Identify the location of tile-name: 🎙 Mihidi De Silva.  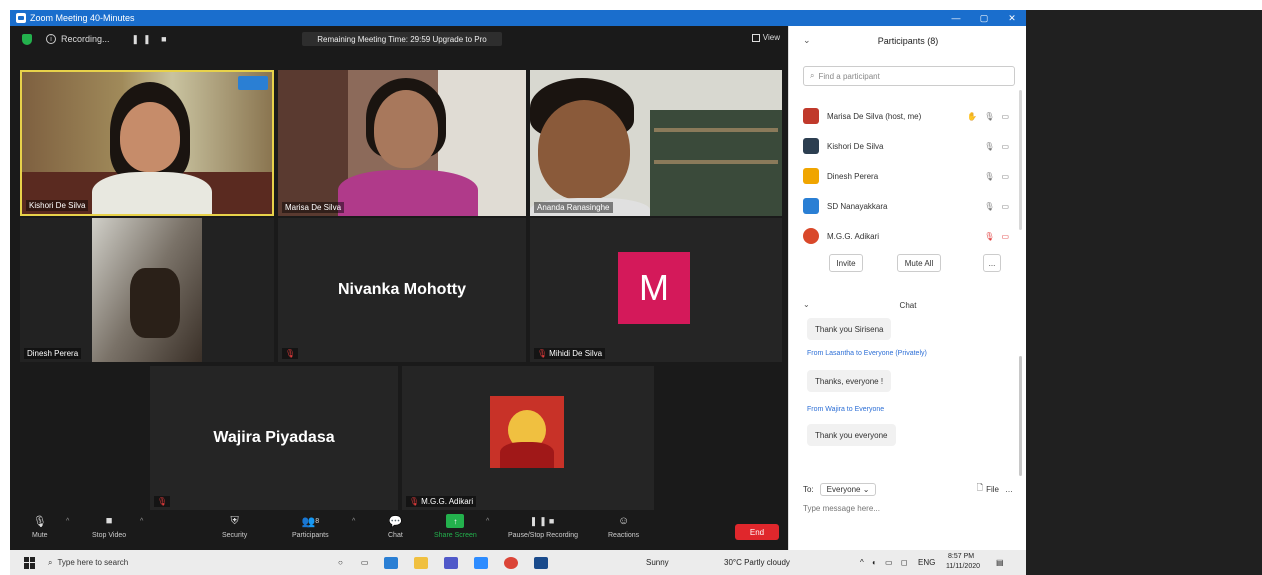
(570, 353).